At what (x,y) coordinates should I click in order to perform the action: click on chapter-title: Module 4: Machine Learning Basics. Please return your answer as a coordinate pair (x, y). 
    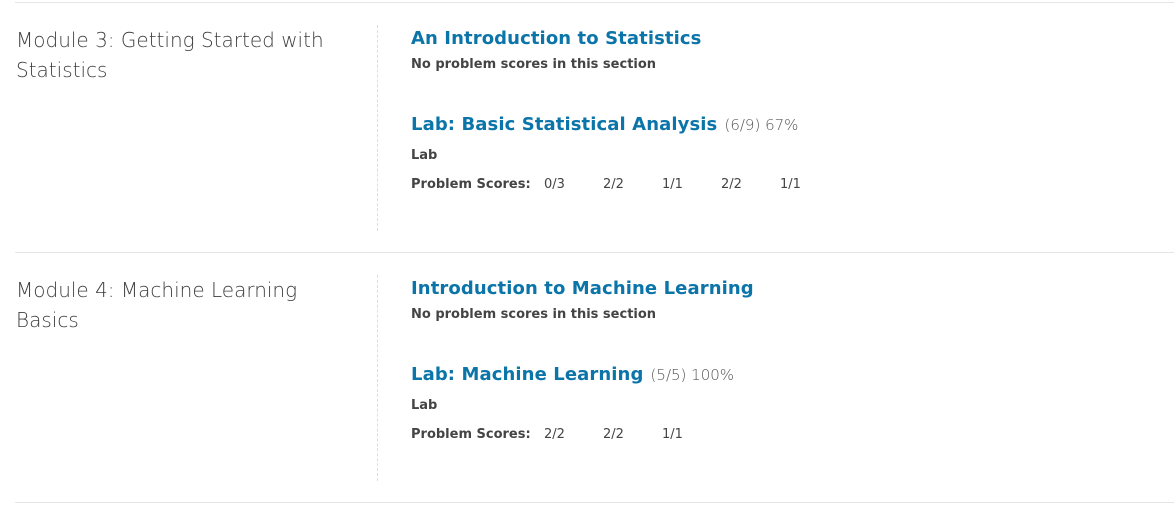
    Looking at the image, I should click on (157, 305).